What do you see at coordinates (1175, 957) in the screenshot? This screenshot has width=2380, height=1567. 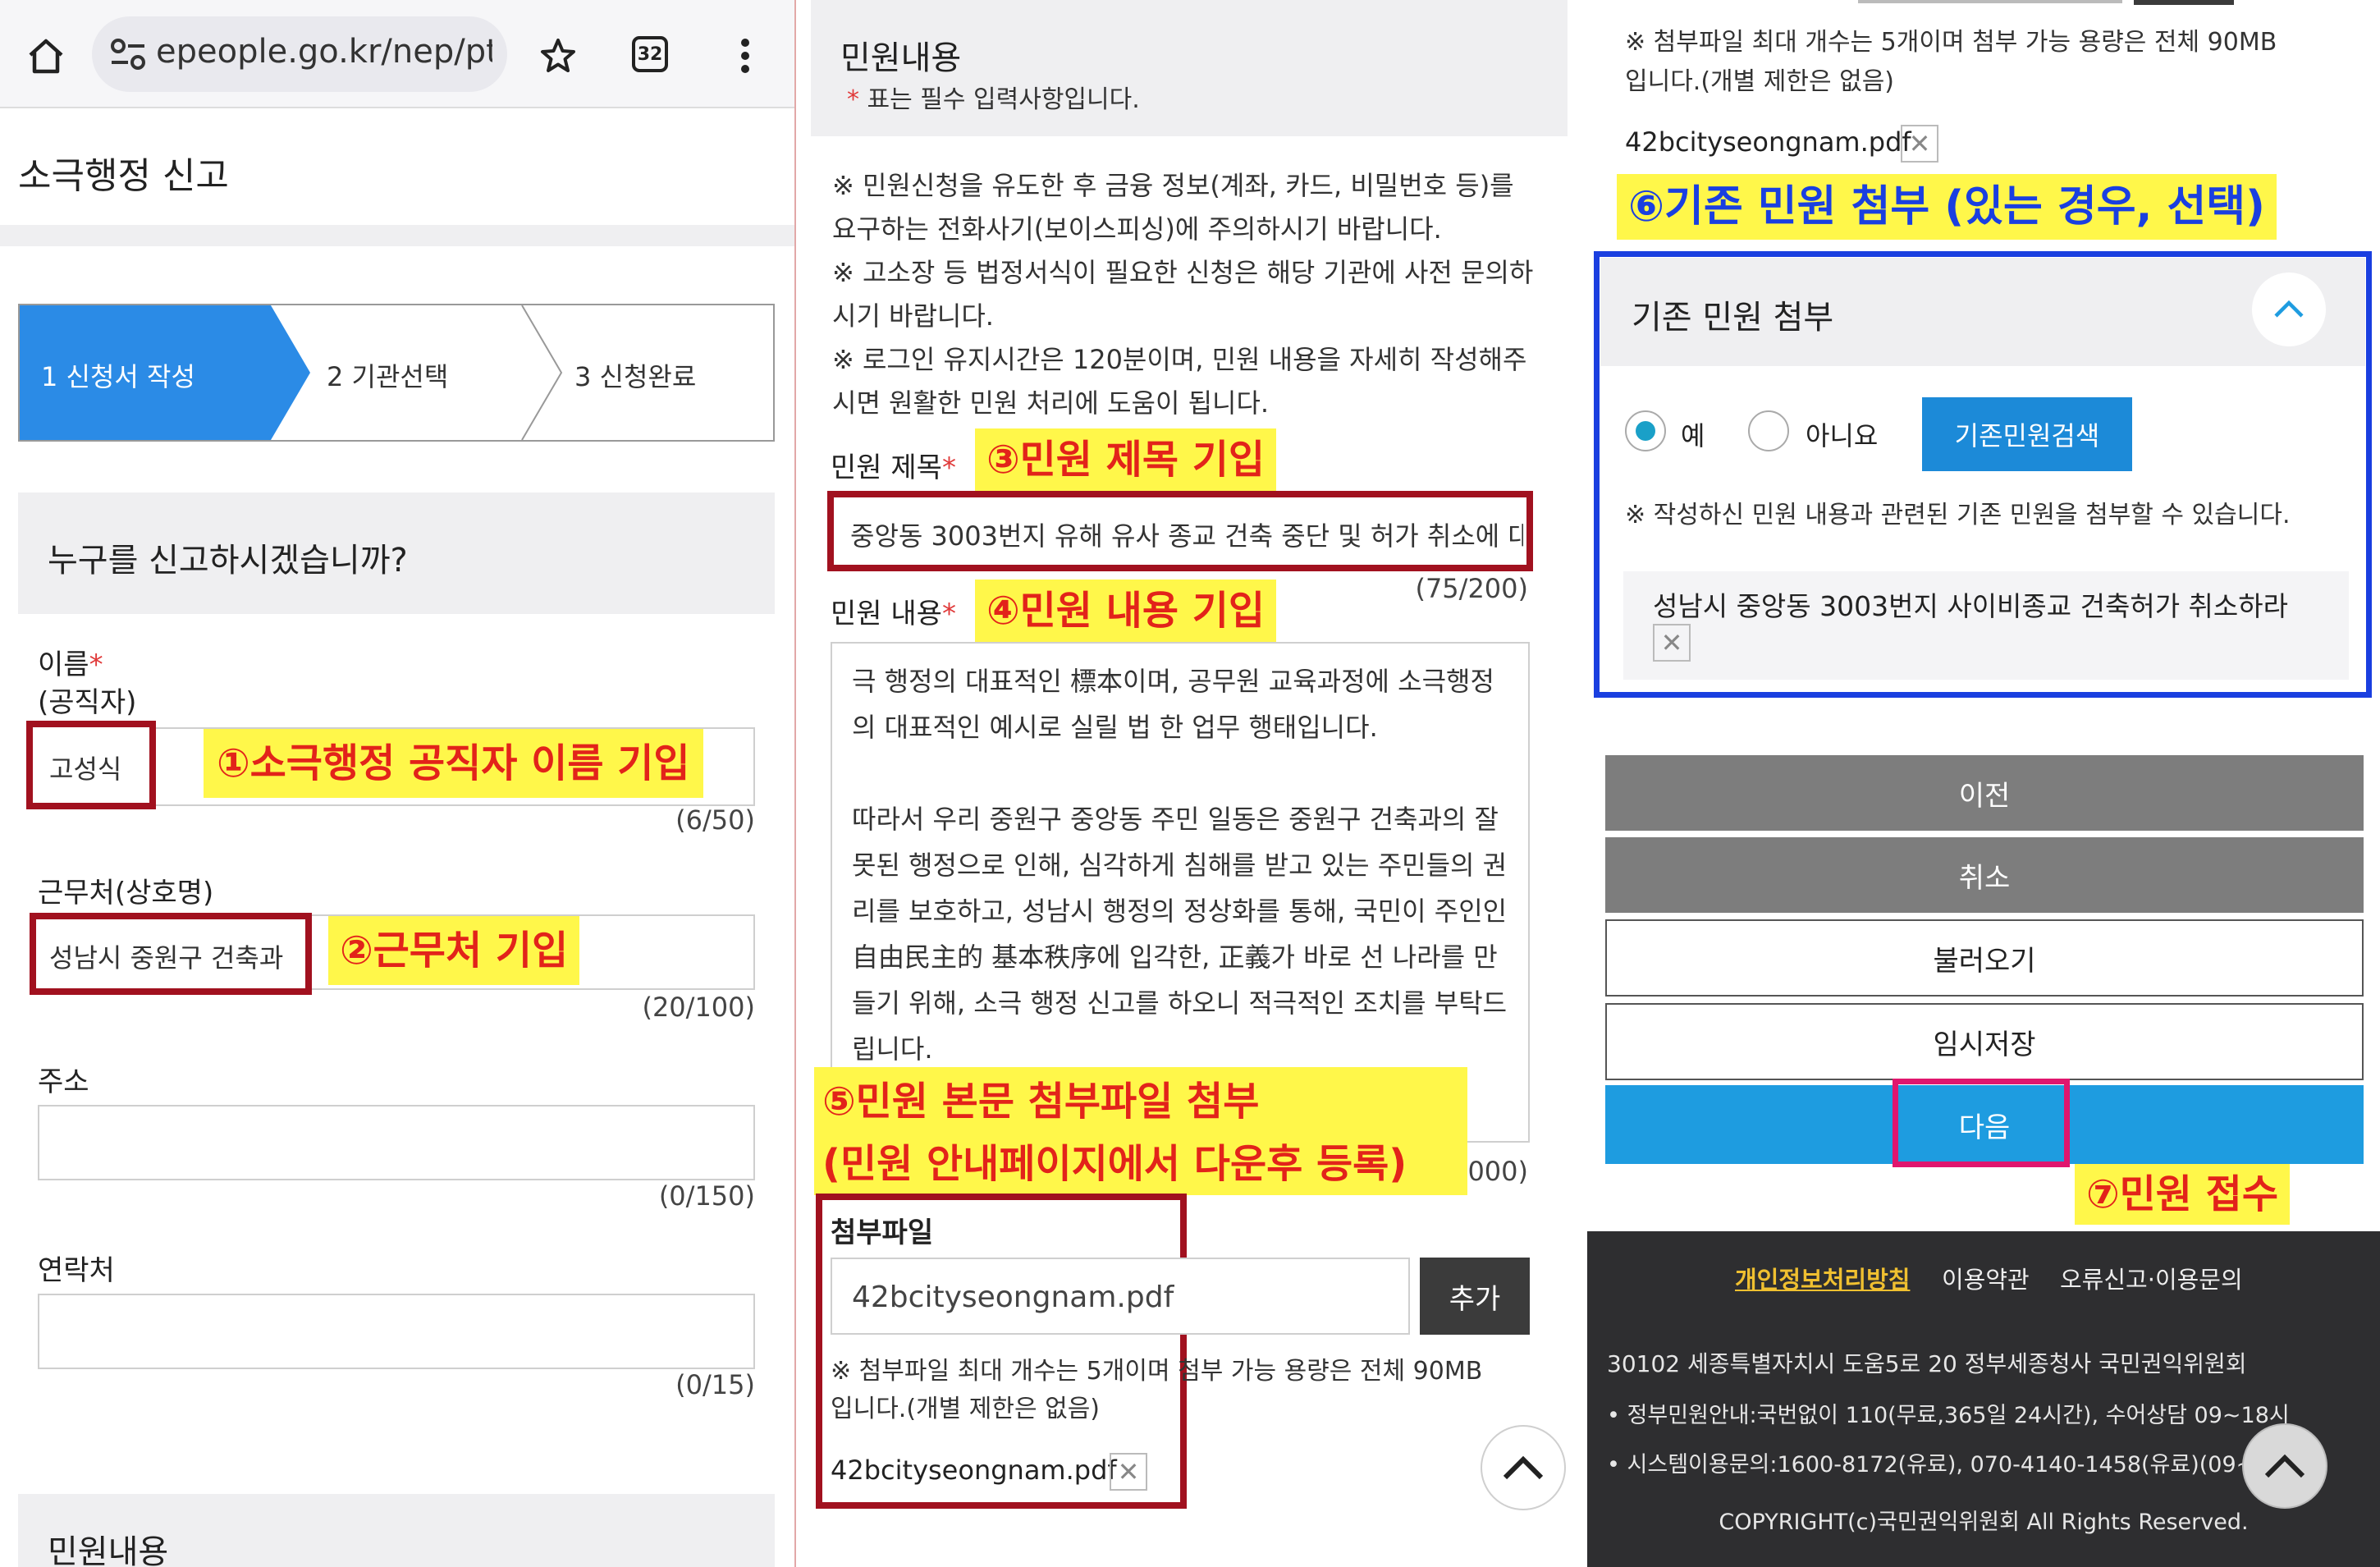 I see `content-line: 自由民主的 基本秩序에 입각한, 正義가 바로 선 나라를 만` at bounding box center [1175, 957].